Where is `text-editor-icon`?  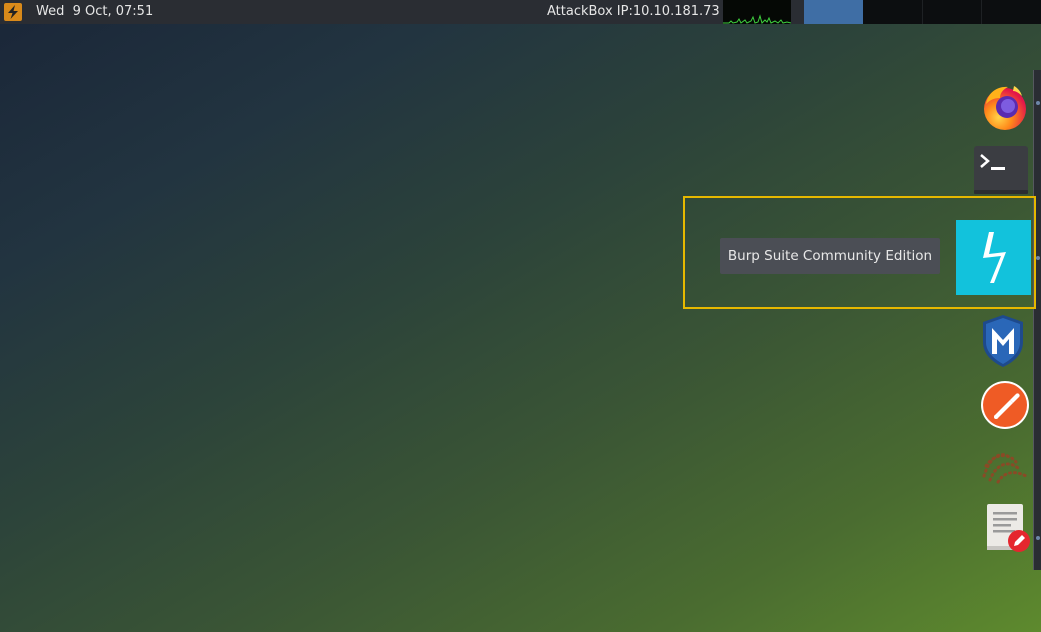 text-editor-icon is located at coordinates (1008, 528).